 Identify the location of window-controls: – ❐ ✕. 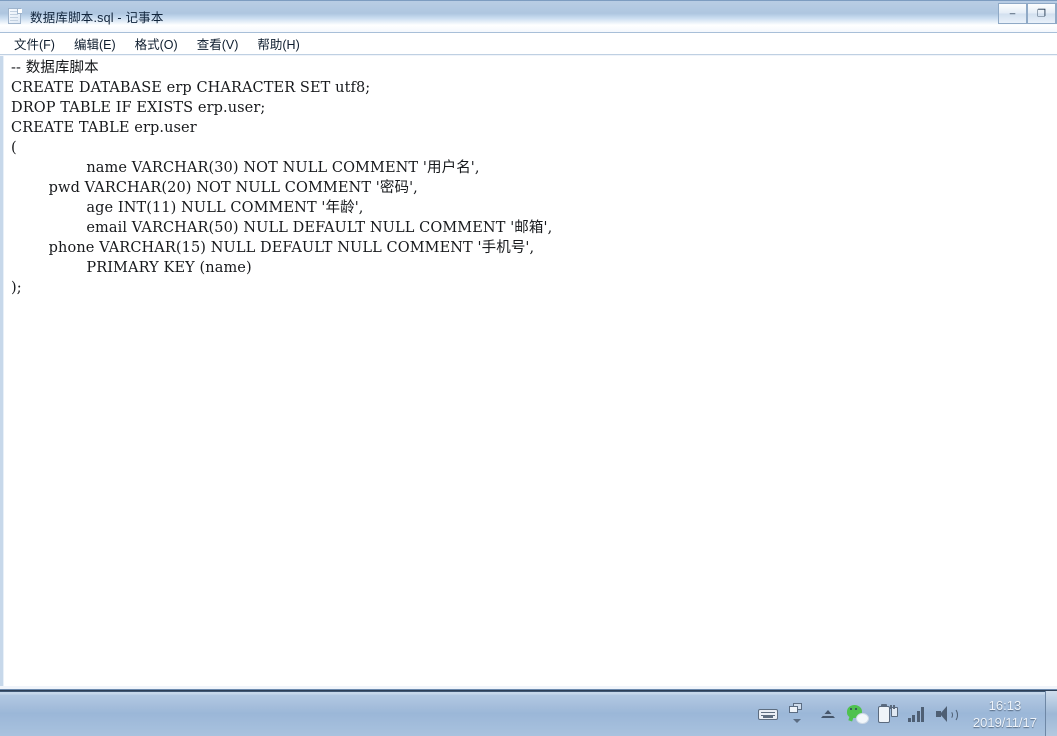
(1027, 13).